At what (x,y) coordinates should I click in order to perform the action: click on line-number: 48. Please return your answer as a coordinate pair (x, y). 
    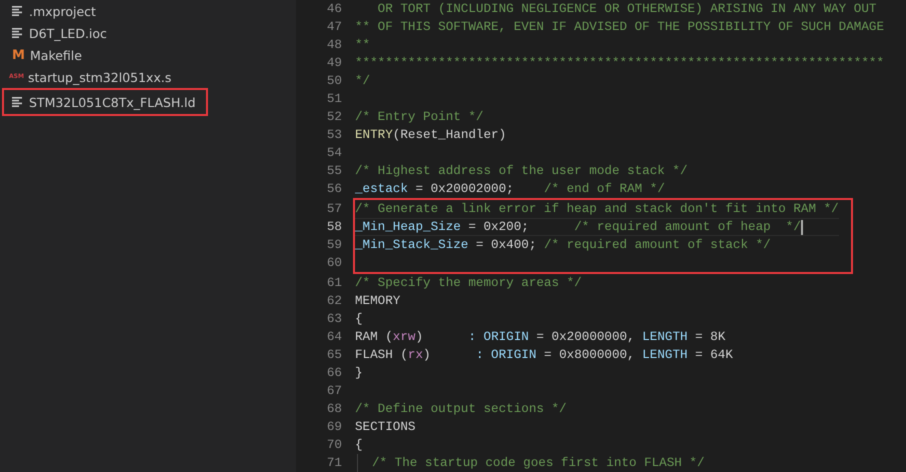
    Looking at the image, I should click on (334, 45).